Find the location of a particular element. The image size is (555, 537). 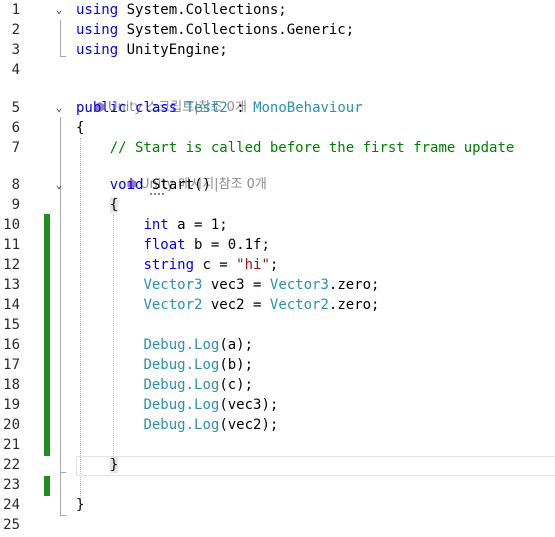

method-name: Start is located at coordinates (173, 185).